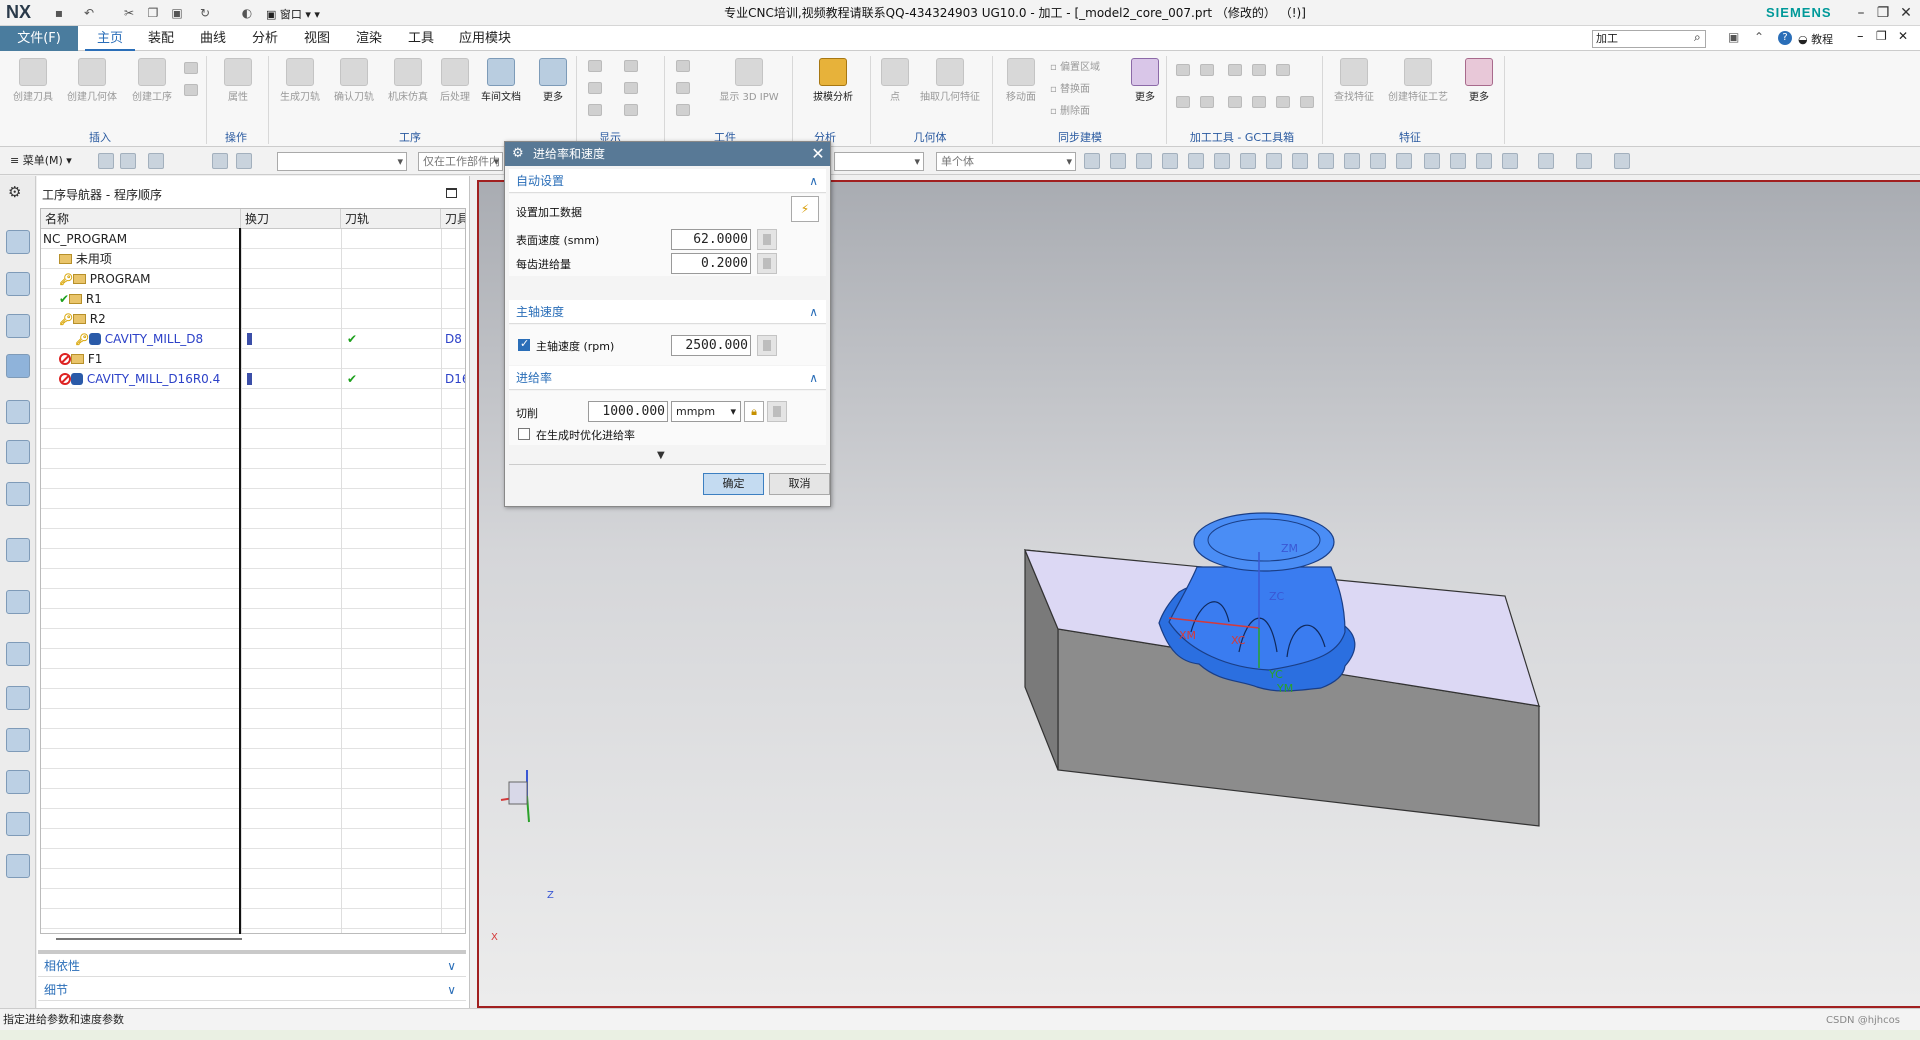 The width and height of the screenshot is (1920, 1040). What do you see at coordinates (18, 602) in the screenshot?
I see `web-browser-icon` at bounding box center [18, 602].